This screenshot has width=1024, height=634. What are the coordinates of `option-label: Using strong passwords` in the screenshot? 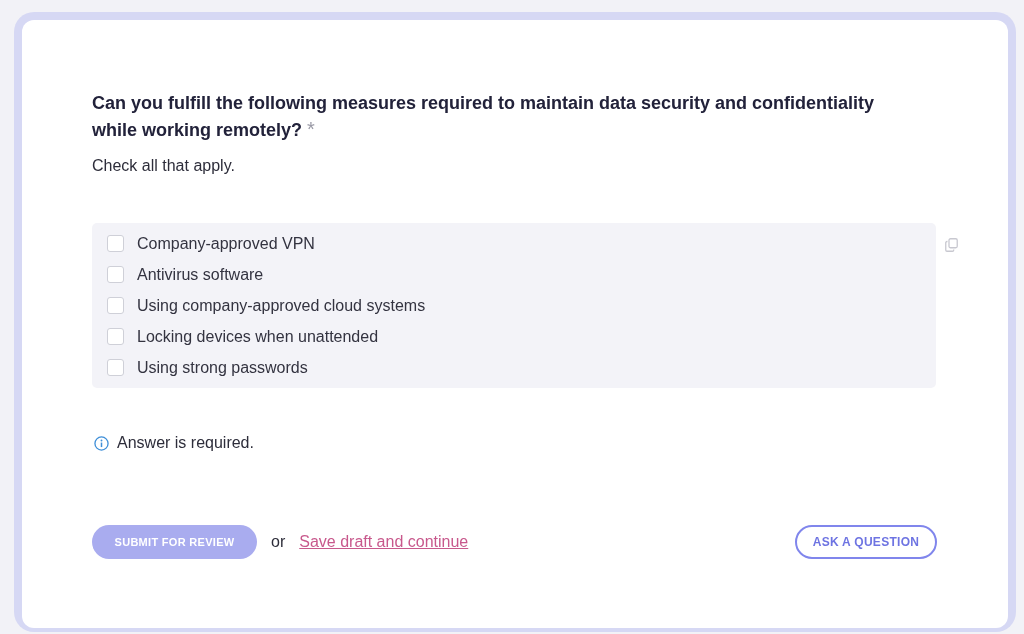 It's located at (222, 367).